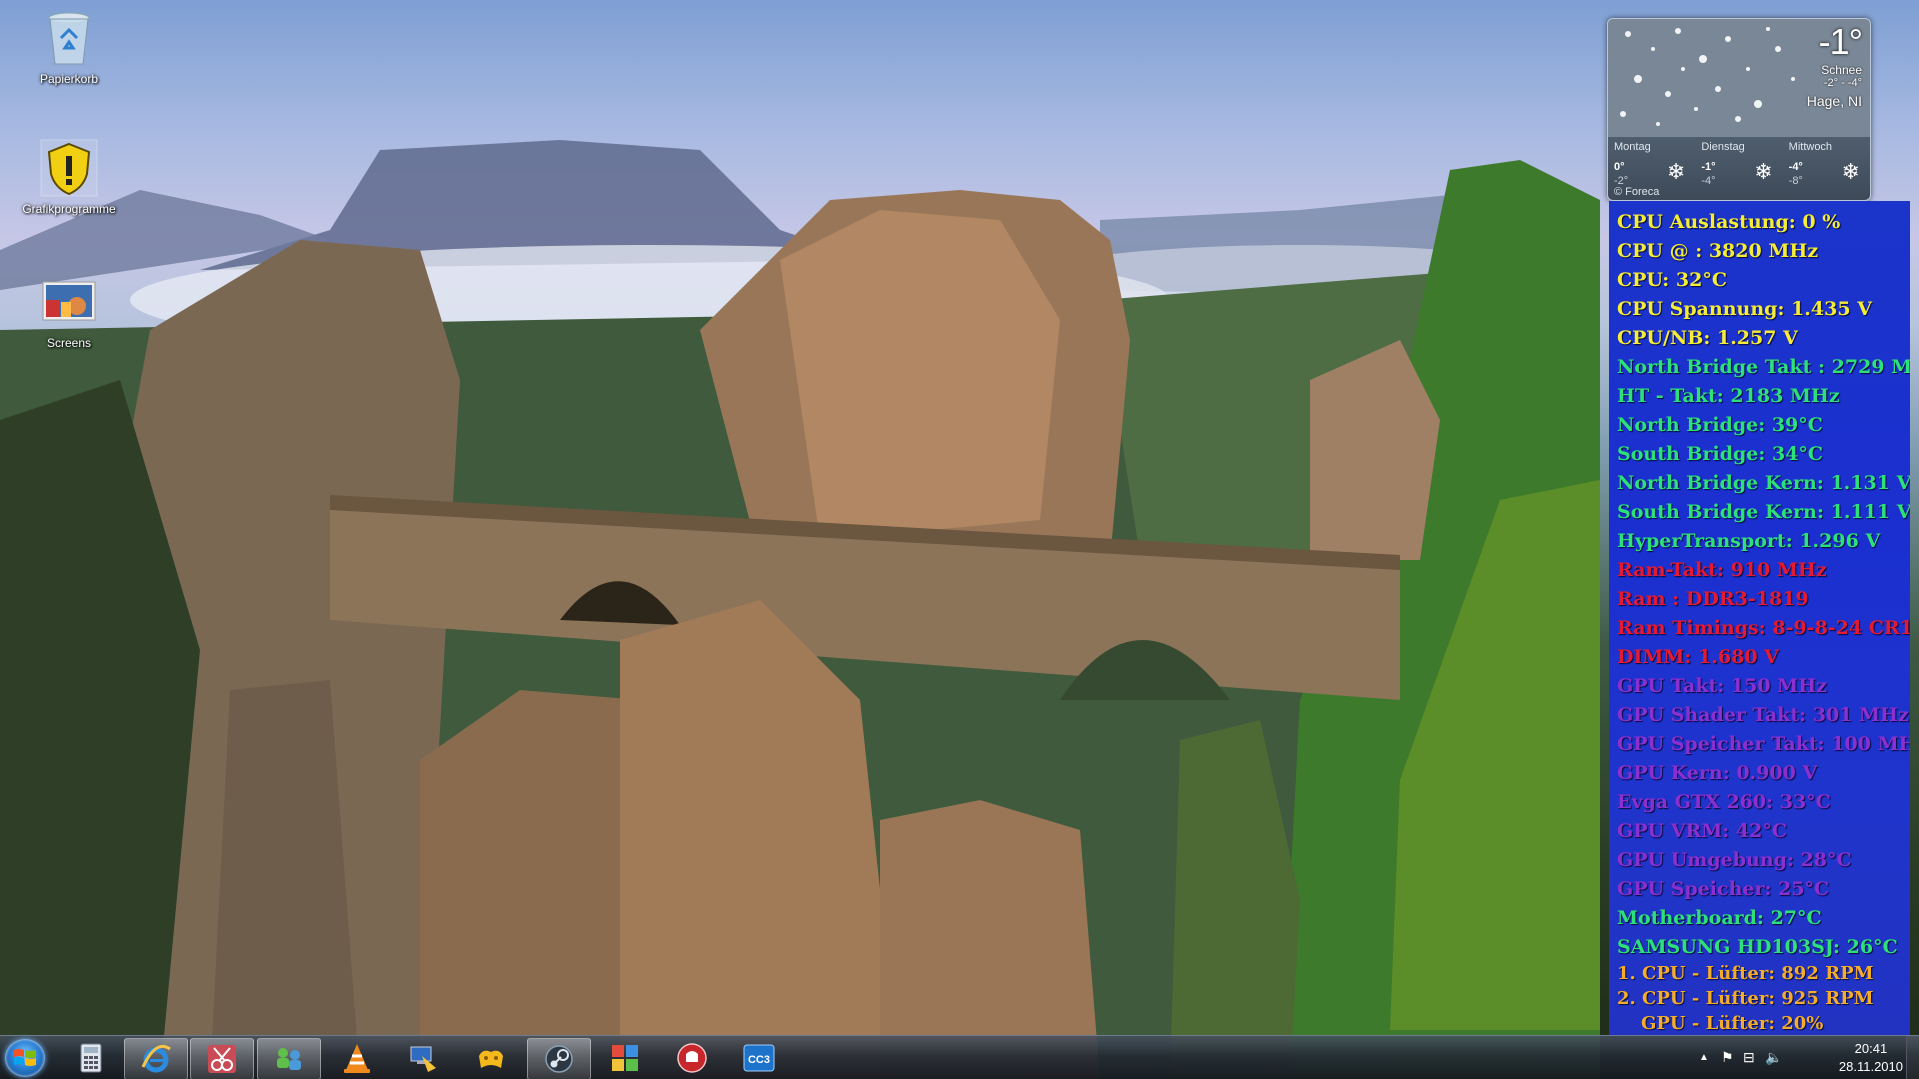  I want to click on hw-row: GPU Takt: 150 MHz, so click(1722, 686).